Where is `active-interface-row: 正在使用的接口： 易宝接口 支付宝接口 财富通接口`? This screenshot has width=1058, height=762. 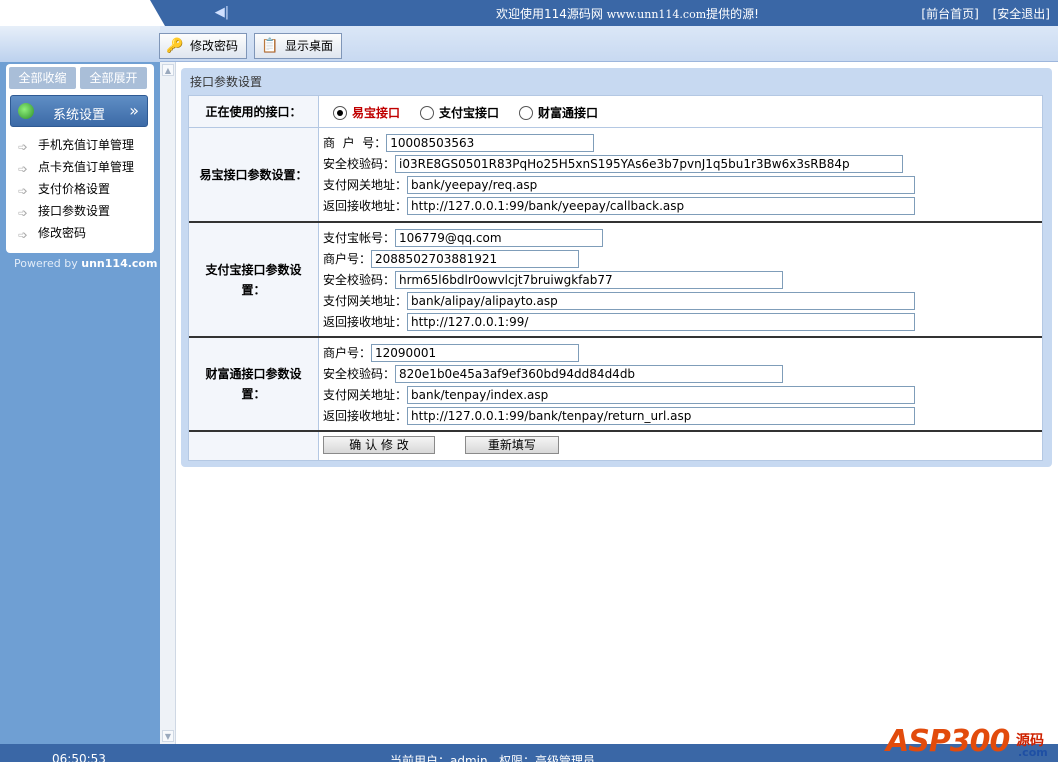 active-interface-row: 正在使用的接口： 易宝接口 支付宝接口 财富通接口 is located at coordinates (615, 111).